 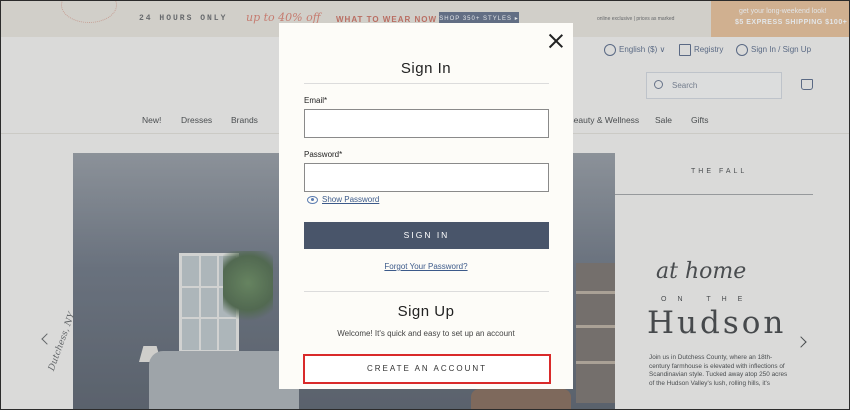 What do you see at coordinates (323, 154) in the screenshot?
I see `password-label: Password*` at bounding box center [323, 154].